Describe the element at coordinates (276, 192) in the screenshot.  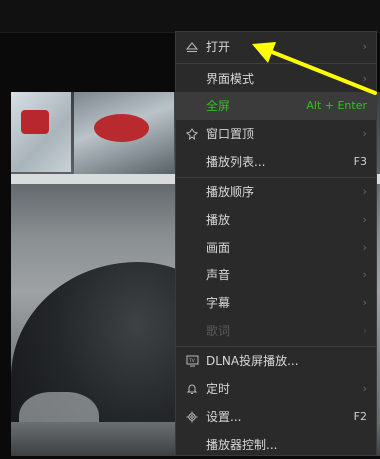
I see `menu-item-play-order: 播放顺序 ›` at that location.